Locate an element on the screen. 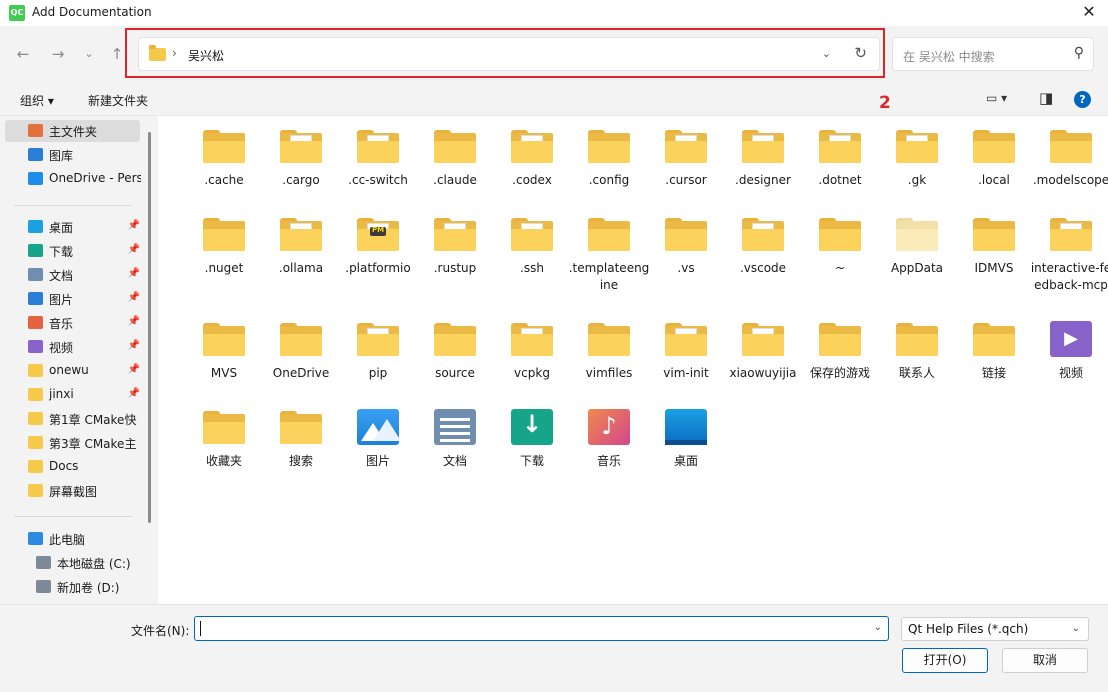 The width and height of the screenshot is (1108, 692). file-item-name: .vscode is located at coordinates (763, 268).